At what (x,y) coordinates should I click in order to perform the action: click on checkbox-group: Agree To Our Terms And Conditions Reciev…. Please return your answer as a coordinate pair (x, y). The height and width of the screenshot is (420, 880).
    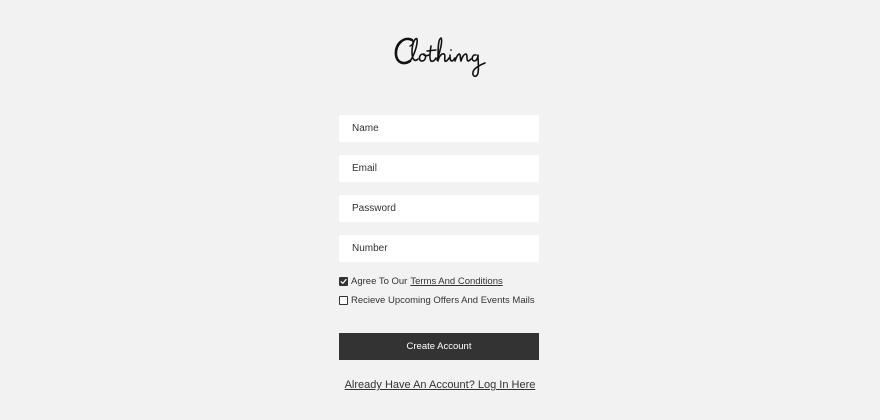
    Looking at the image, I should click on (437, 294).